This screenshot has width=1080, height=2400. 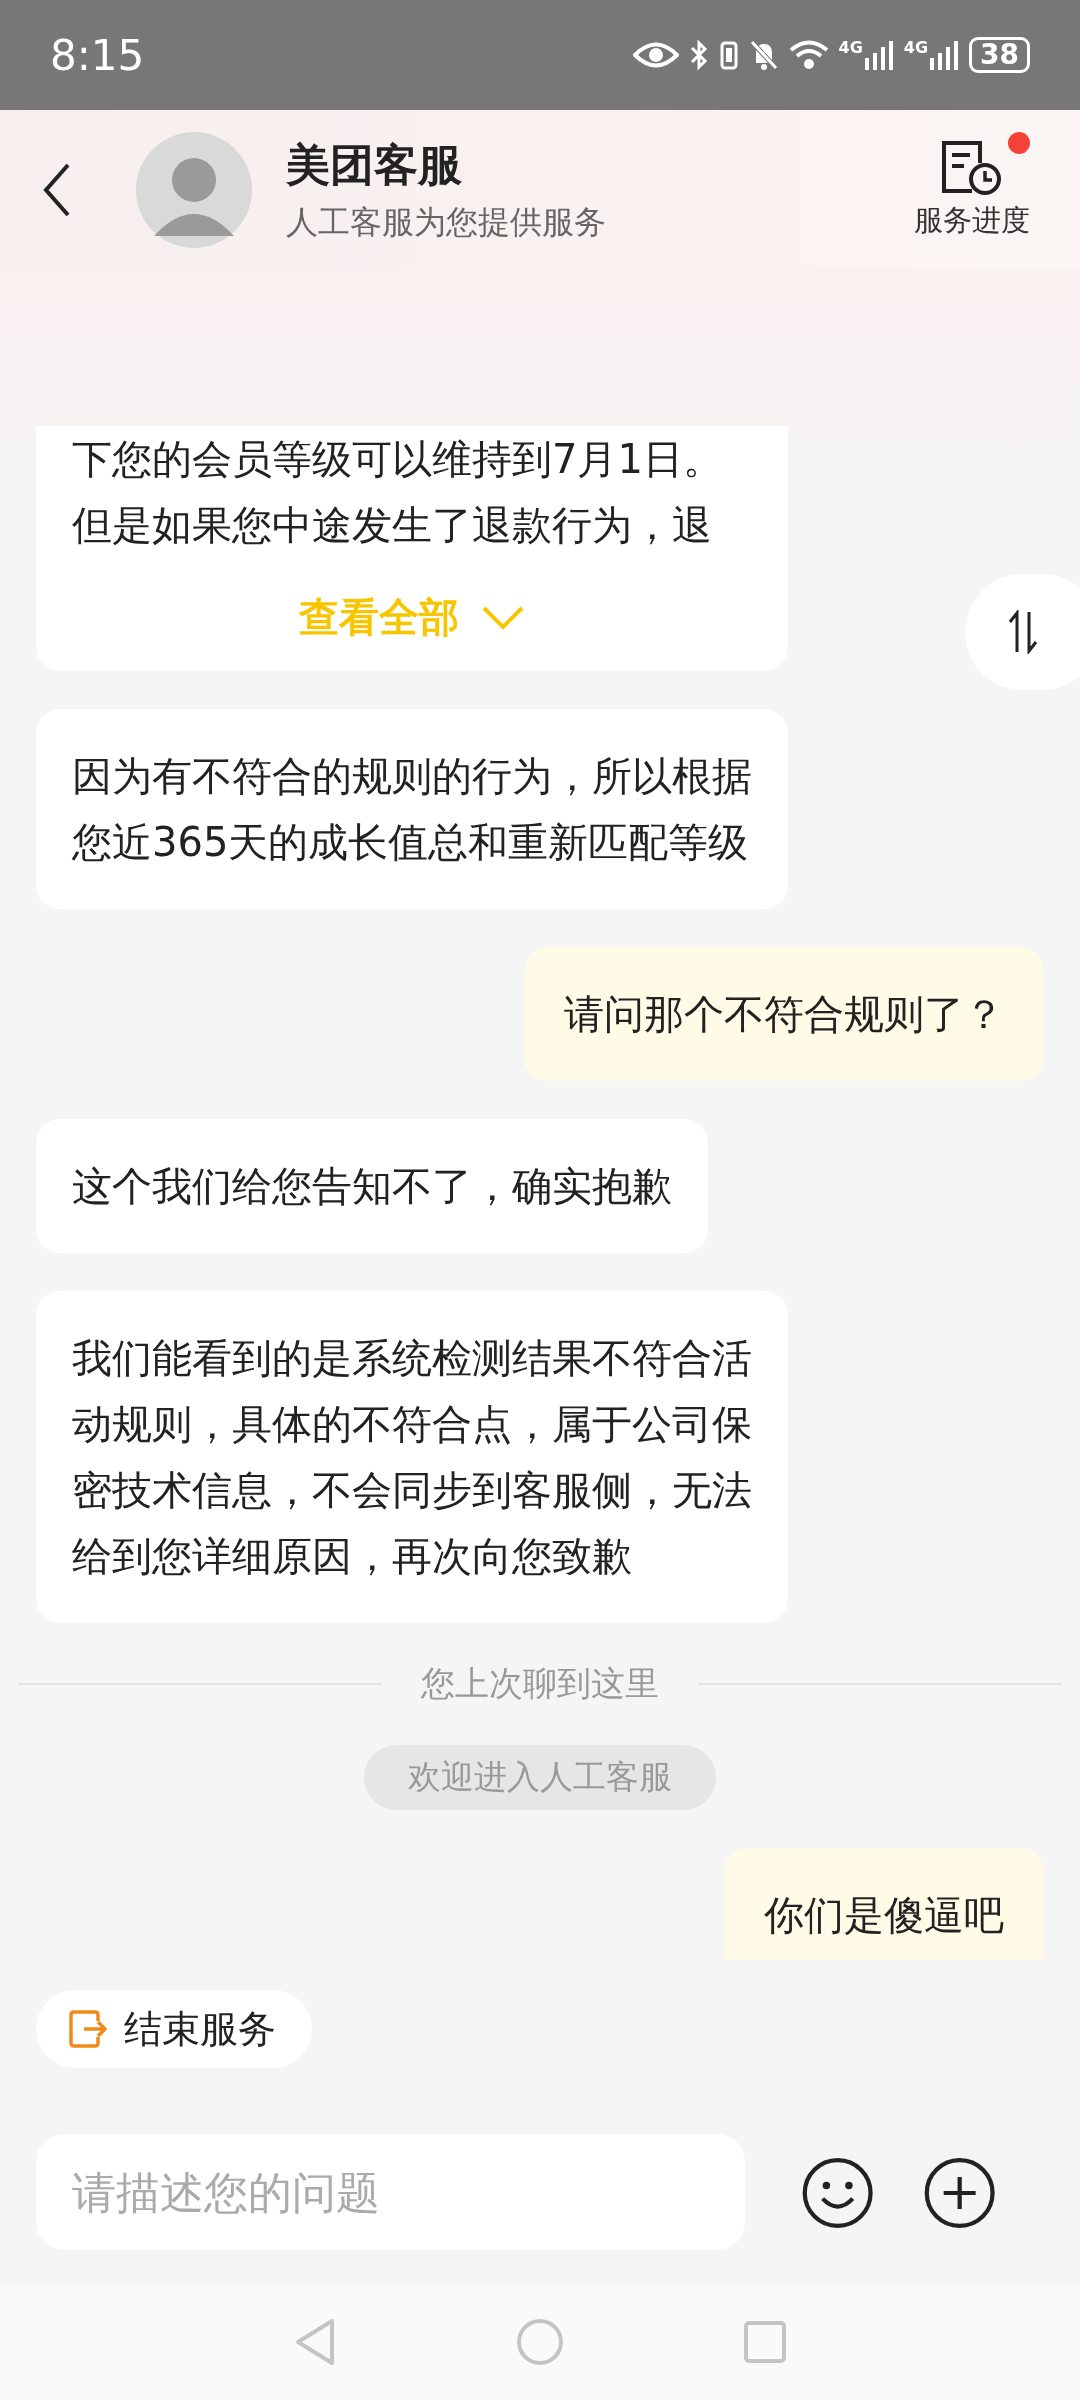 What do you see at coordinates (540, 1777) in the screenshot?
I see `system-notice: 欢迎进入人工客服` at bounding box center [540, 1777].